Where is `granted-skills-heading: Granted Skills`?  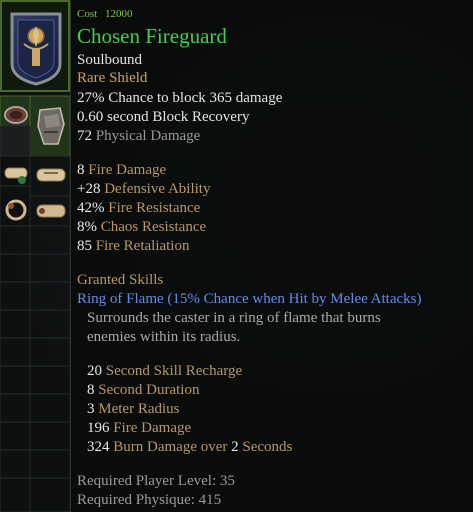 granted-skills-heading: Granted Skills is located at coordinates (120, 280).